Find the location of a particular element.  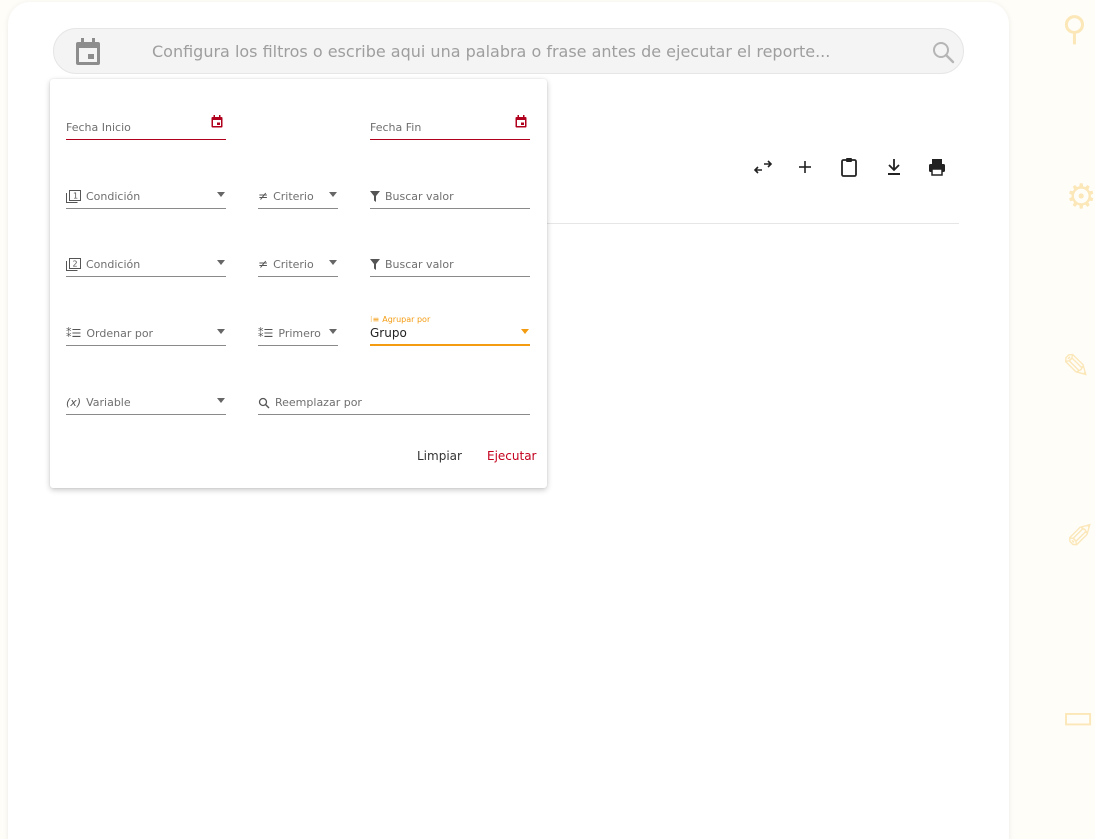

variable-label: Variable is located at coordinates (108, 402).